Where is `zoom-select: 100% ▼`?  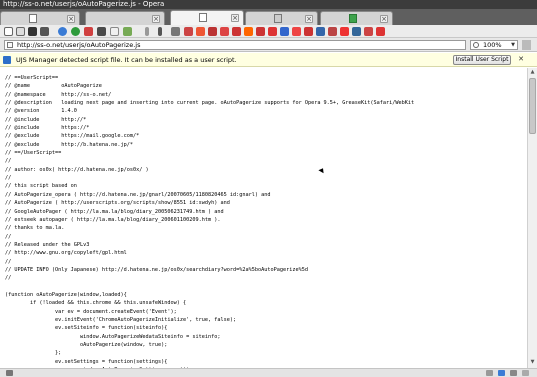
zoom-select: 100% ▼ is located at coordinates (494, 45).